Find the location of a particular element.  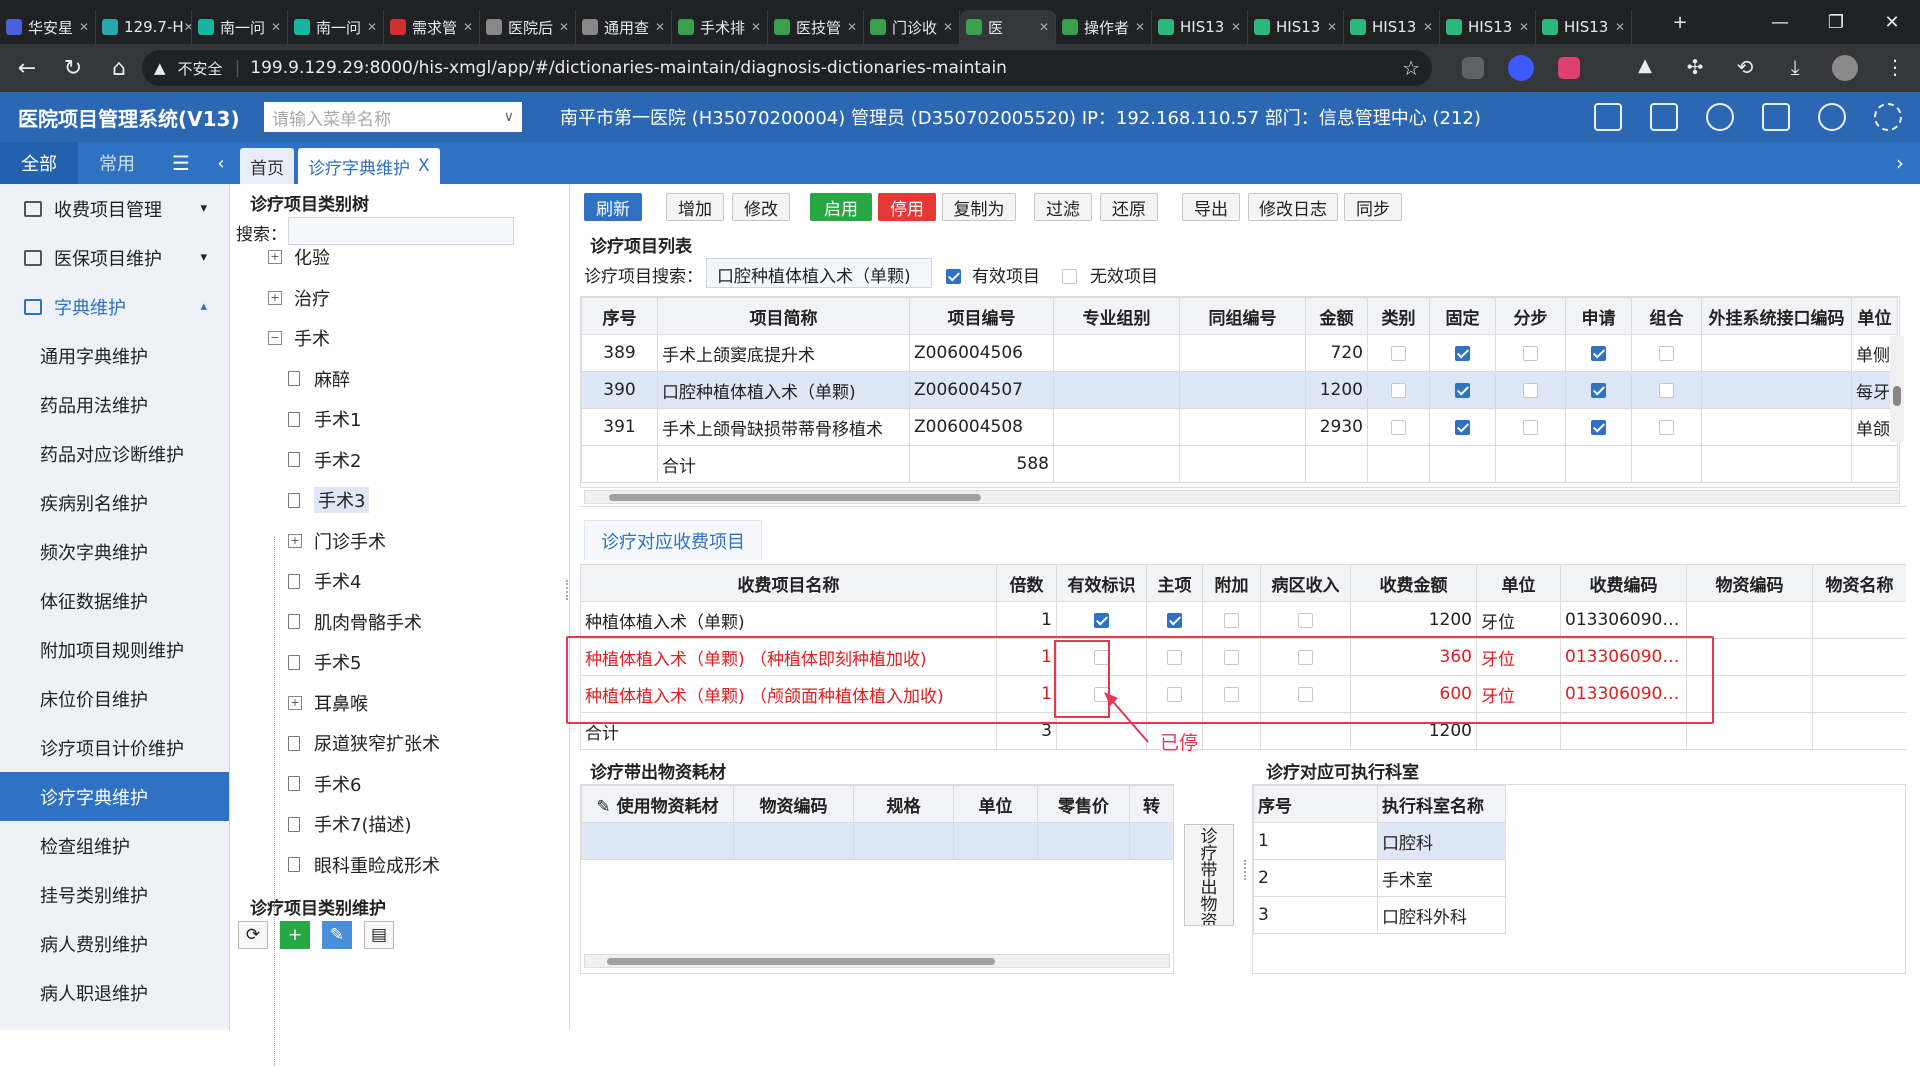

column-header: 项目简称 is located at coordinates (783, 316).